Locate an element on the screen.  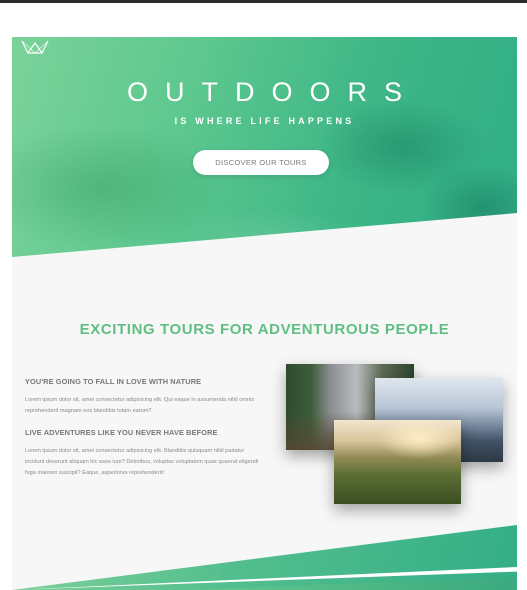
discover-tours-button: DISCOVER OUR TOURS is located at coordinates (261, 162).